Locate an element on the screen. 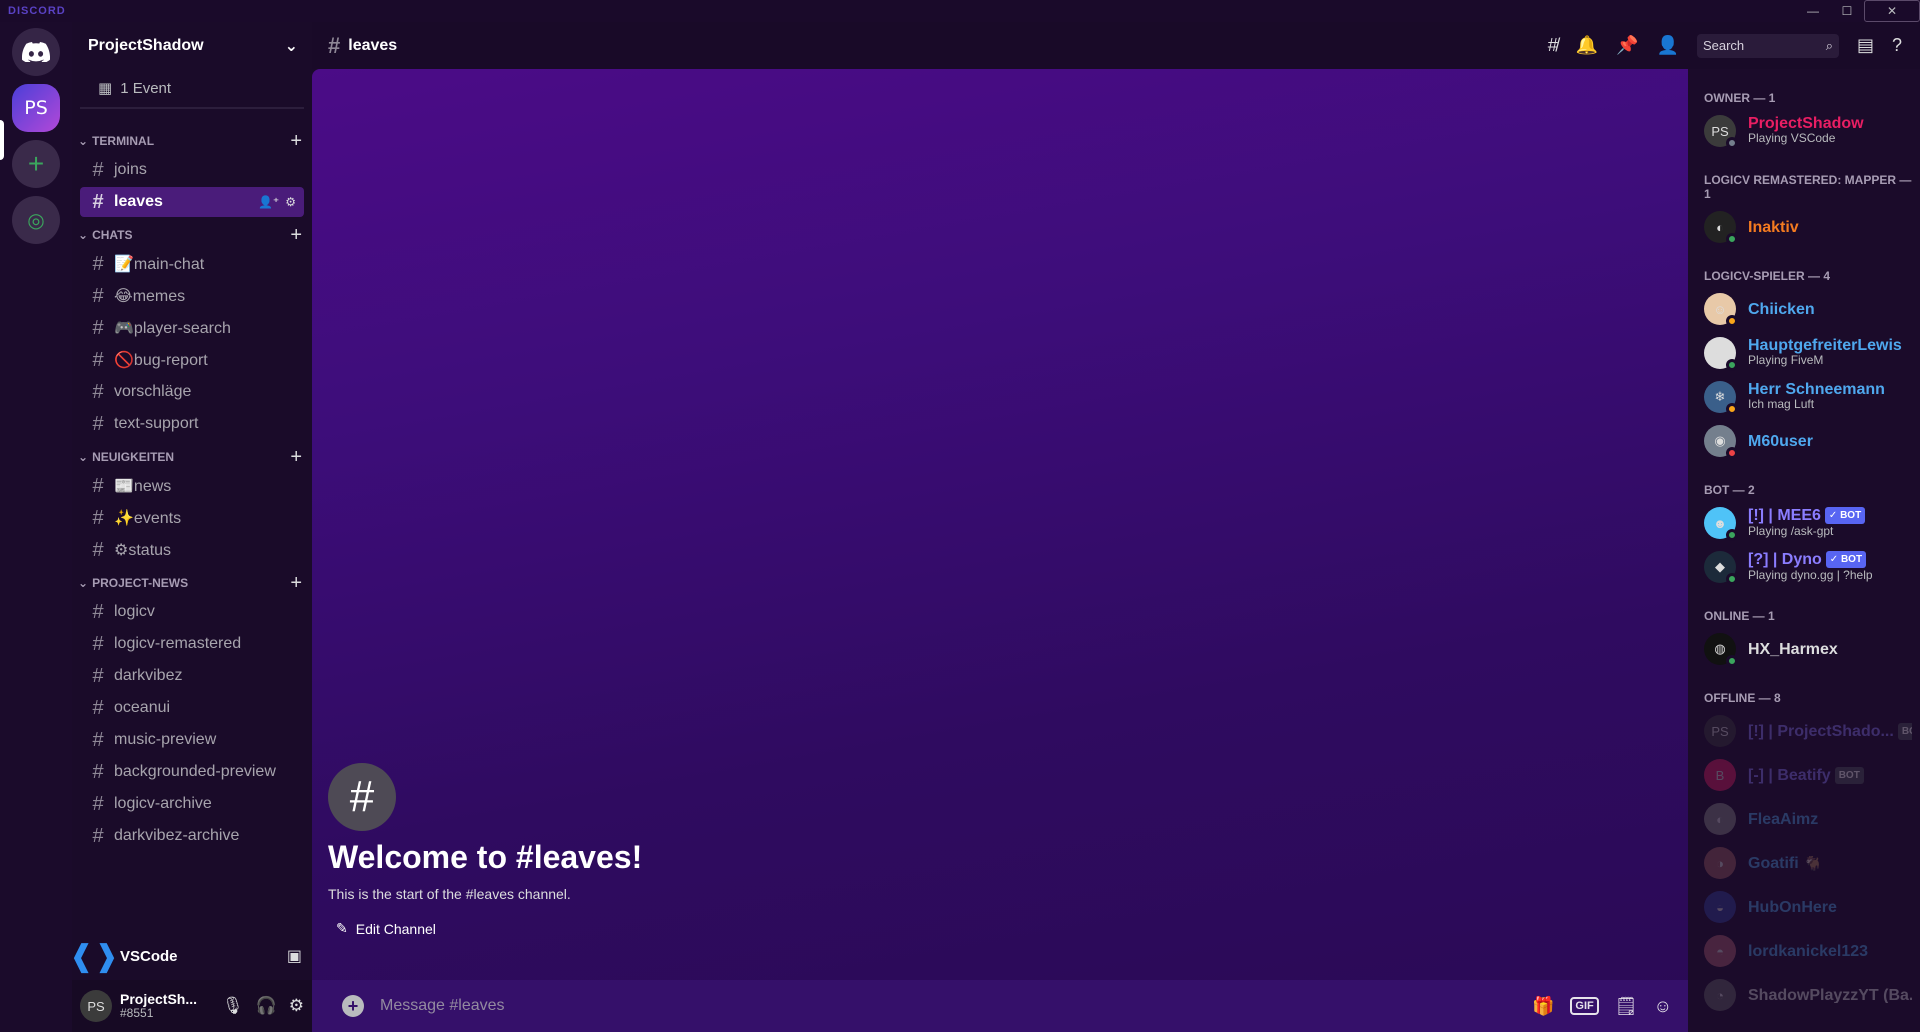  channel-item: # text-support is located at coordinates (192, 424).